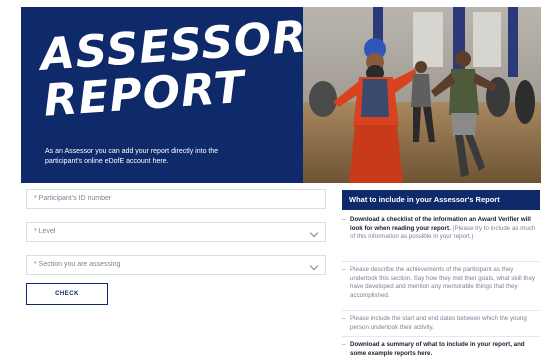 This screenshot has height=362, width=549. Describe the element at coordinates (67, 294) in the screenshot. I see `check-button: CHECK` at that location.